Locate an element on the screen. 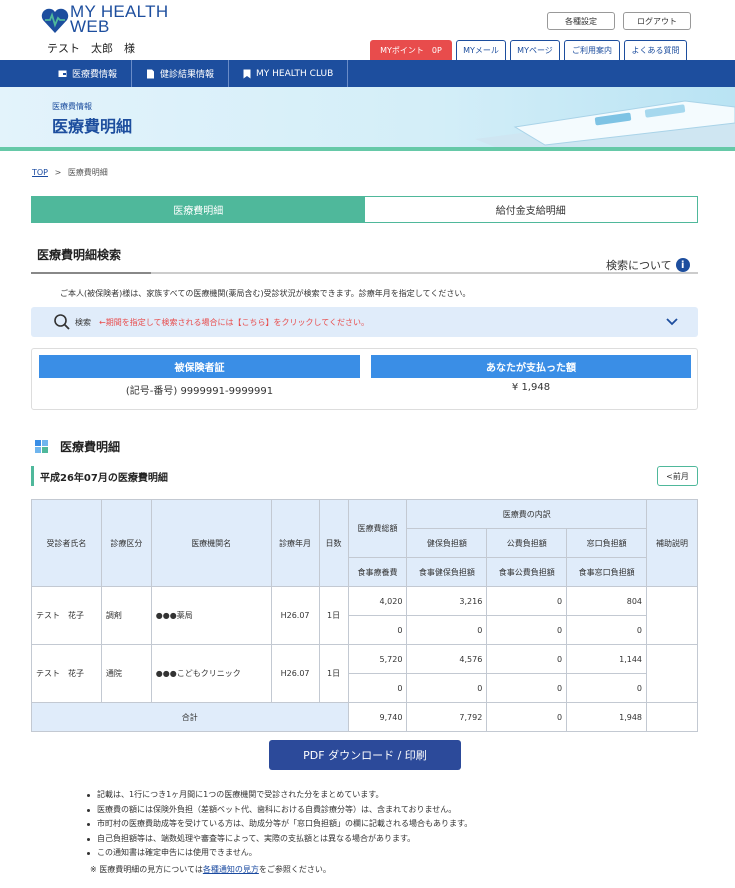  cell-month: H26.07 is located at coordinates (295, 673).